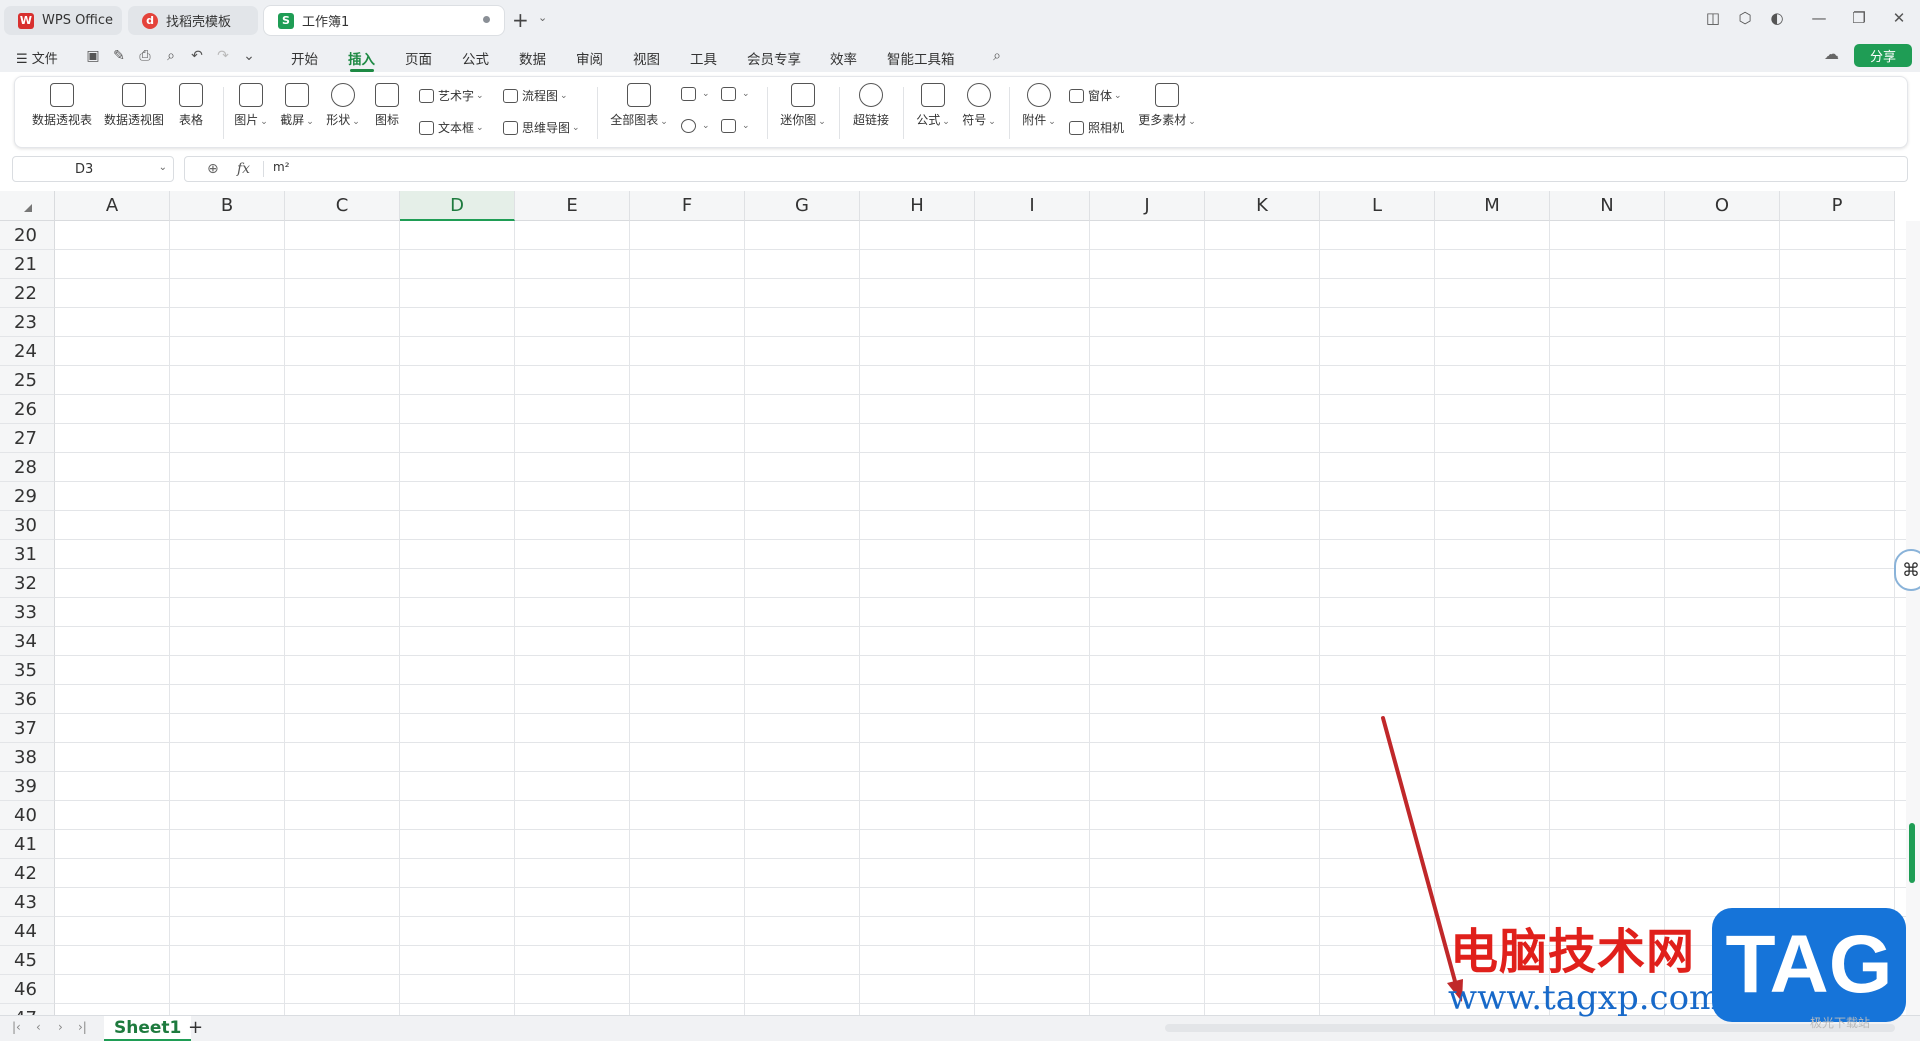  What do you see at coordinates (171, 56) in the screenshot?
I see `print-preview-icon: ⌕` at bounding box center [171, 56].